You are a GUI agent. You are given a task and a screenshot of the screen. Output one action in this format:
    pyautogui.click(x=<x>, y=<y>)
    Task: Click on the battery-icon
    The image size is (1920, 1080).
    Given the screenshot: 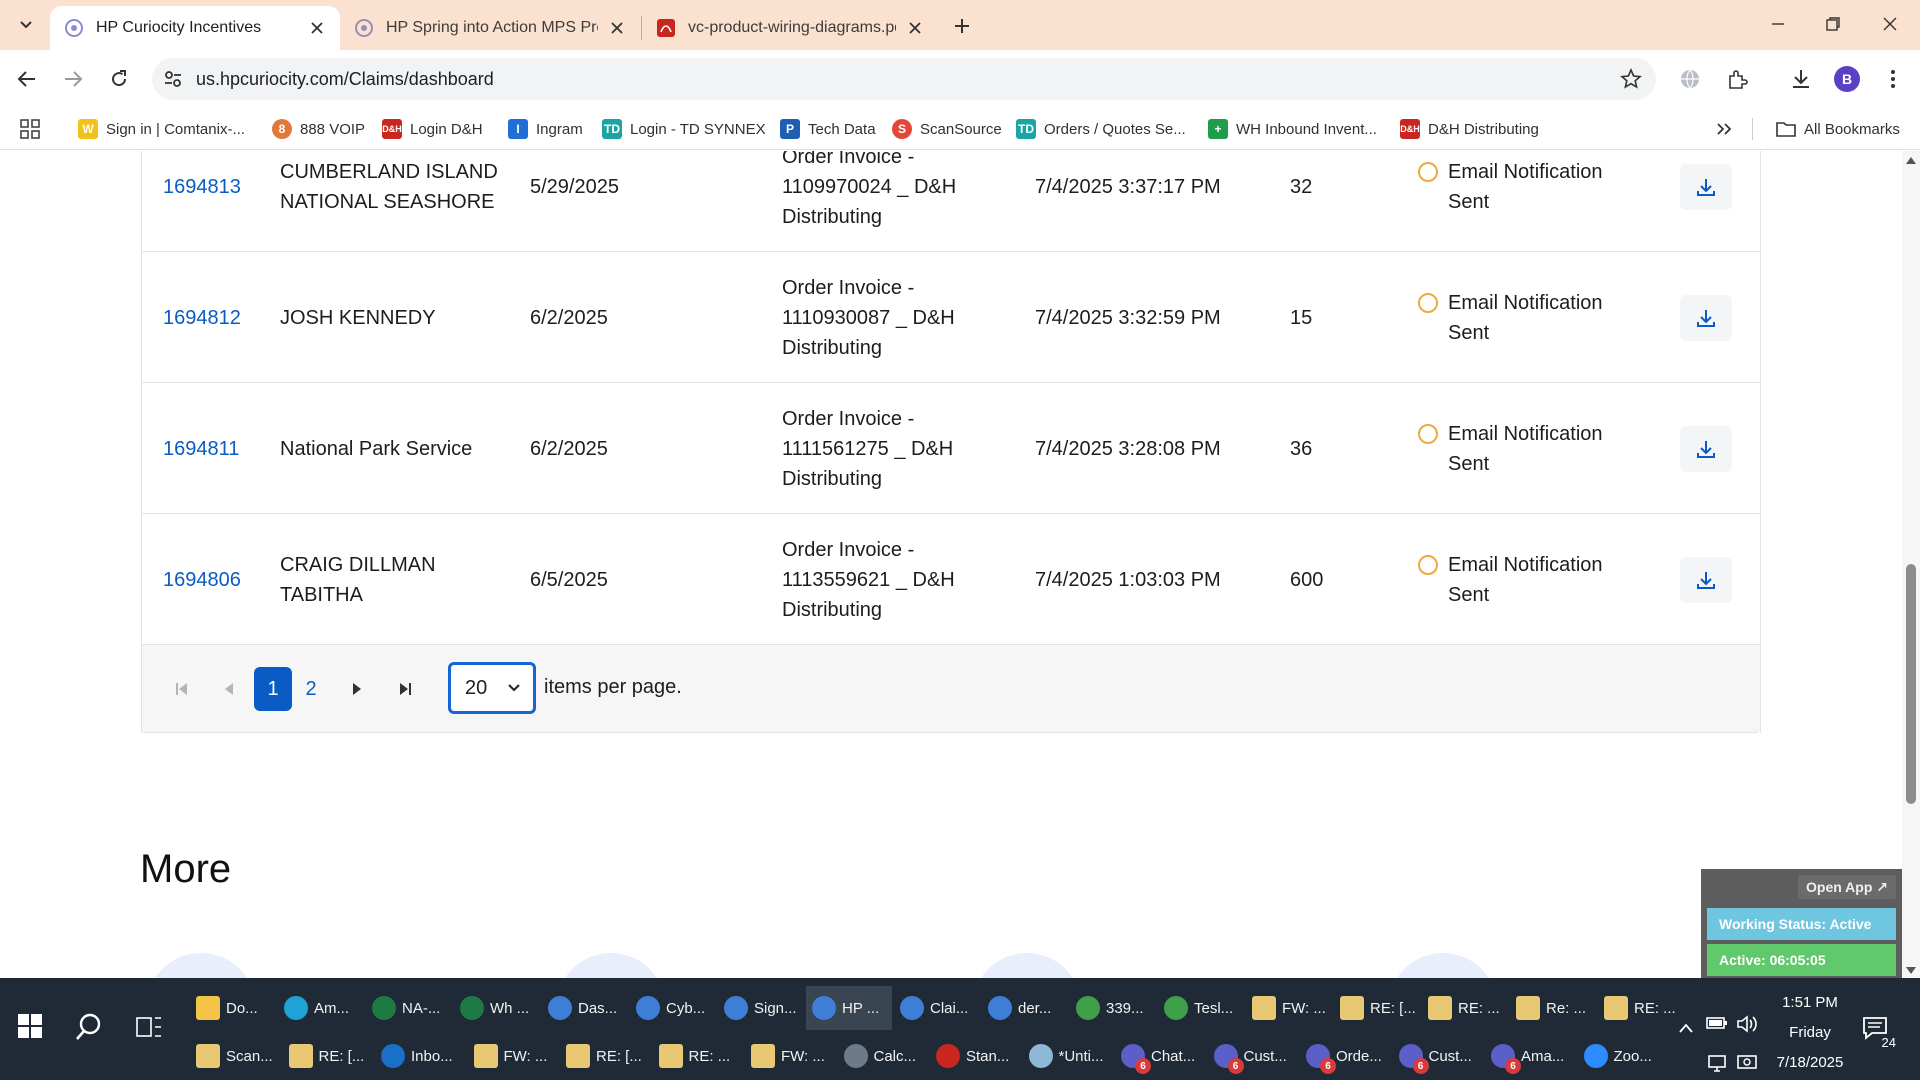 What is the action you would take?
    pyautogui.click(x=1717, y=1023)
    